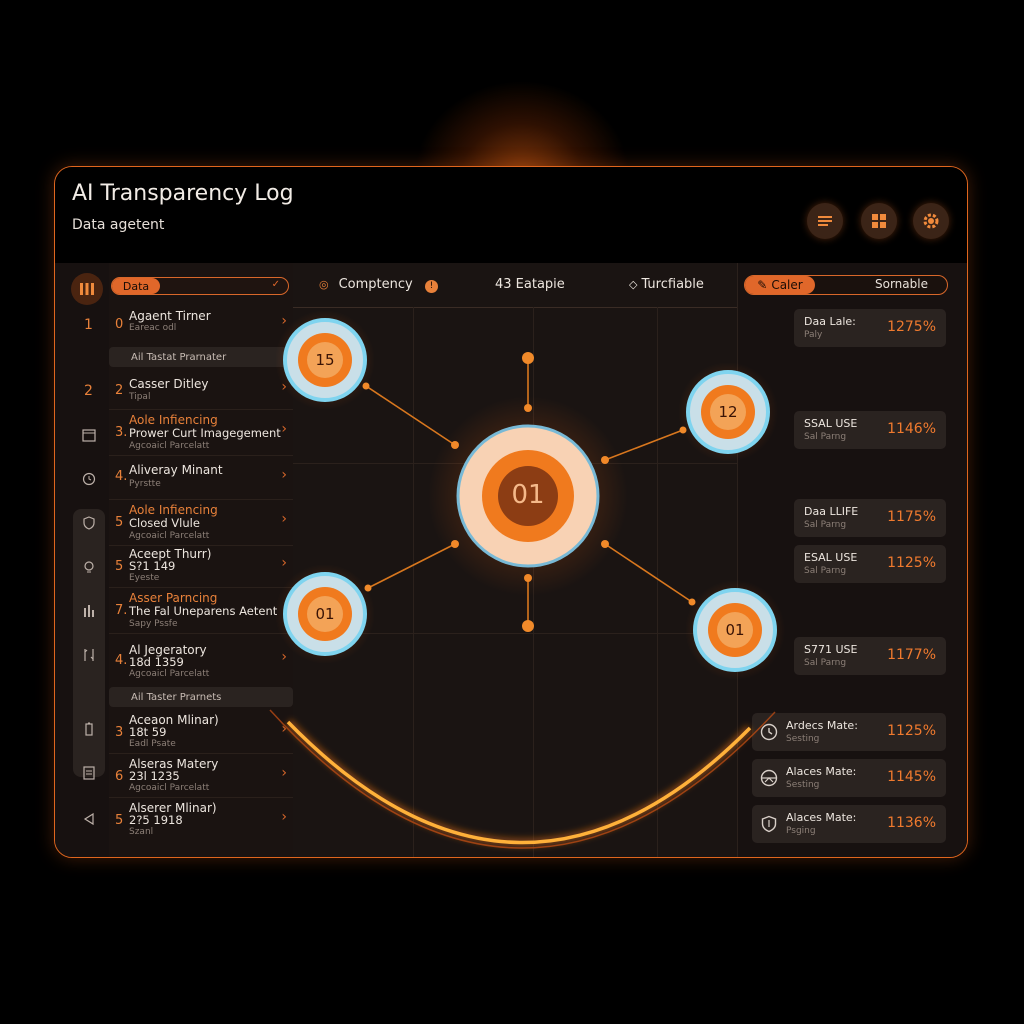 The image size is (1024, 1024). I want to click on bulb-icon, so click(89, 567).